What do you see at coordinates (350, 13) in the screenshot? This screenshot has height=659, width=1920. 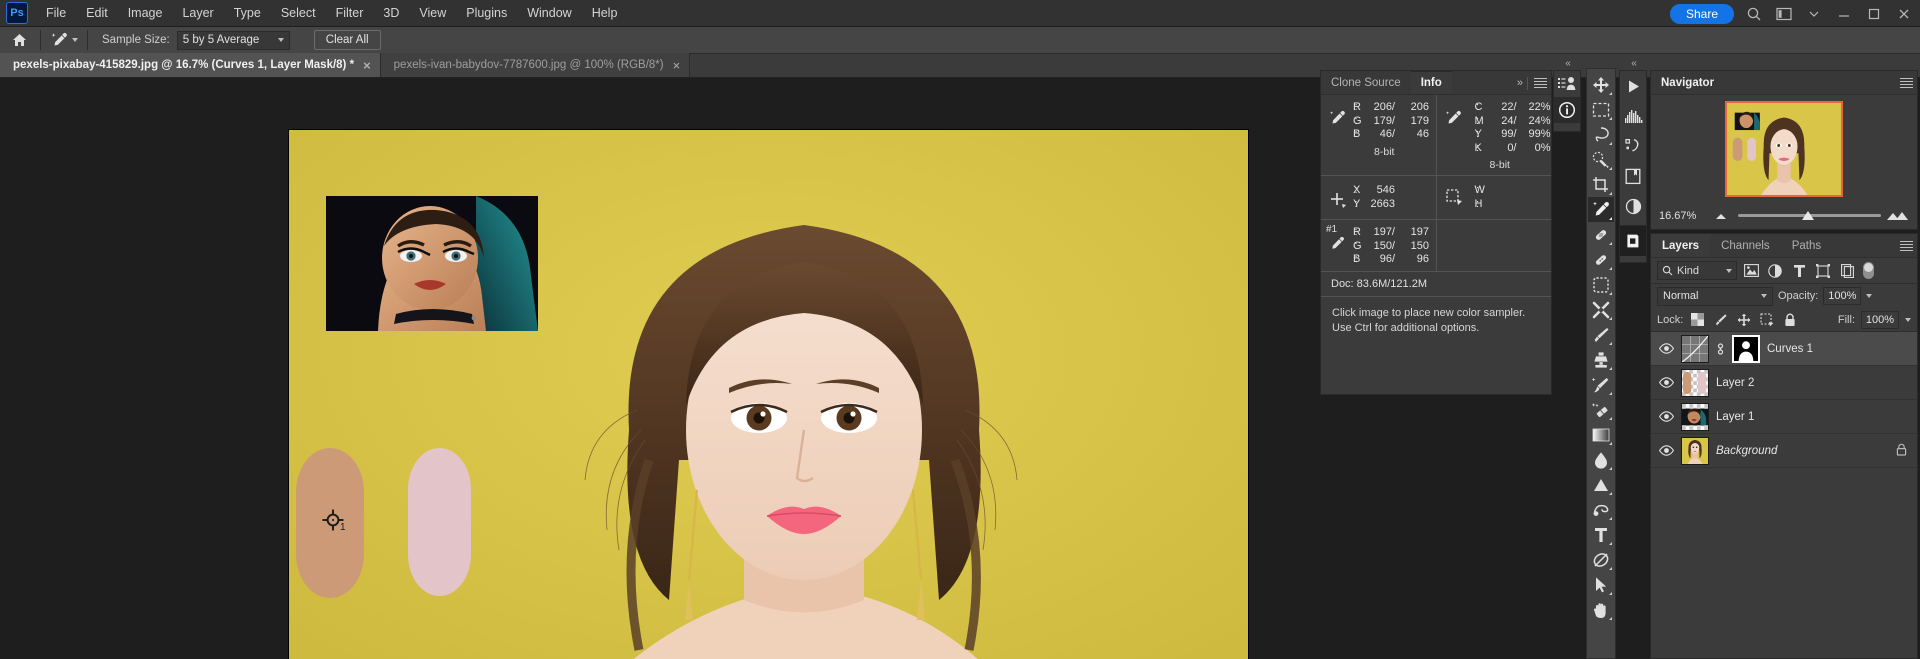 I see `menu-item-filter: Filter` at bounding box center [350, 13].